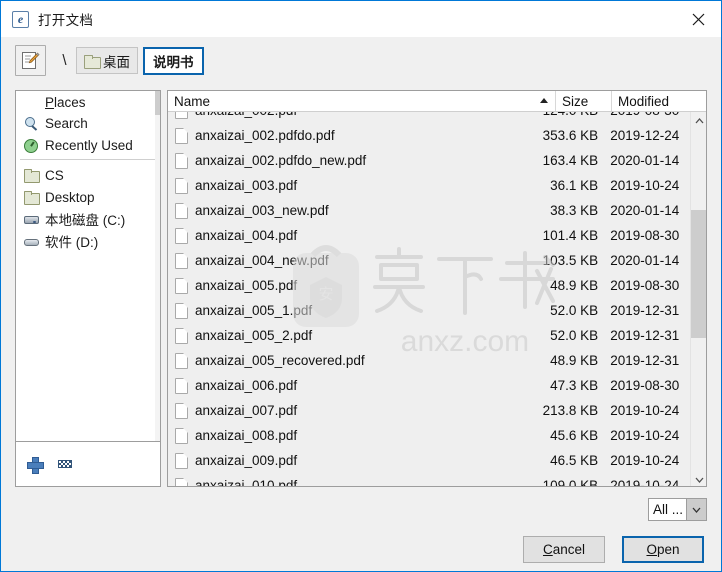 This screenshot has width=722, height=572. What do you see at coordinates (54, 175) in the screenshot?
I see `sidebar-item-cs-label: CS` at bounding box center [54, 175].